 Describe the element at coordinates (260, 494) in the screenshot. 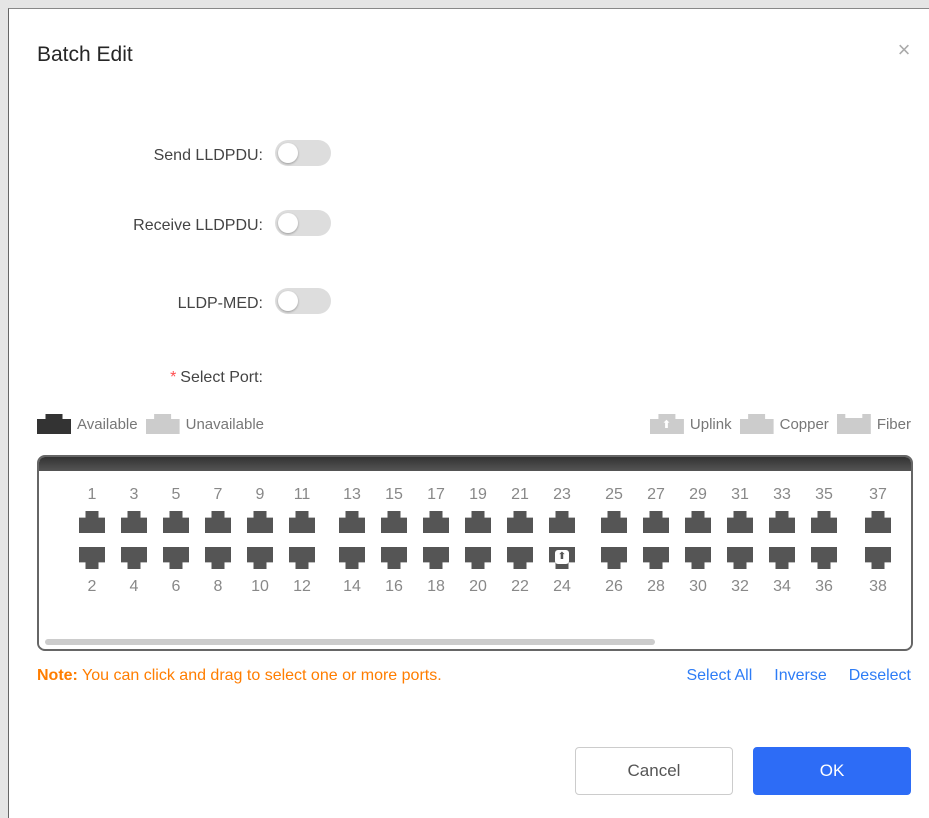

I see `port-number-9: 9` at that location.